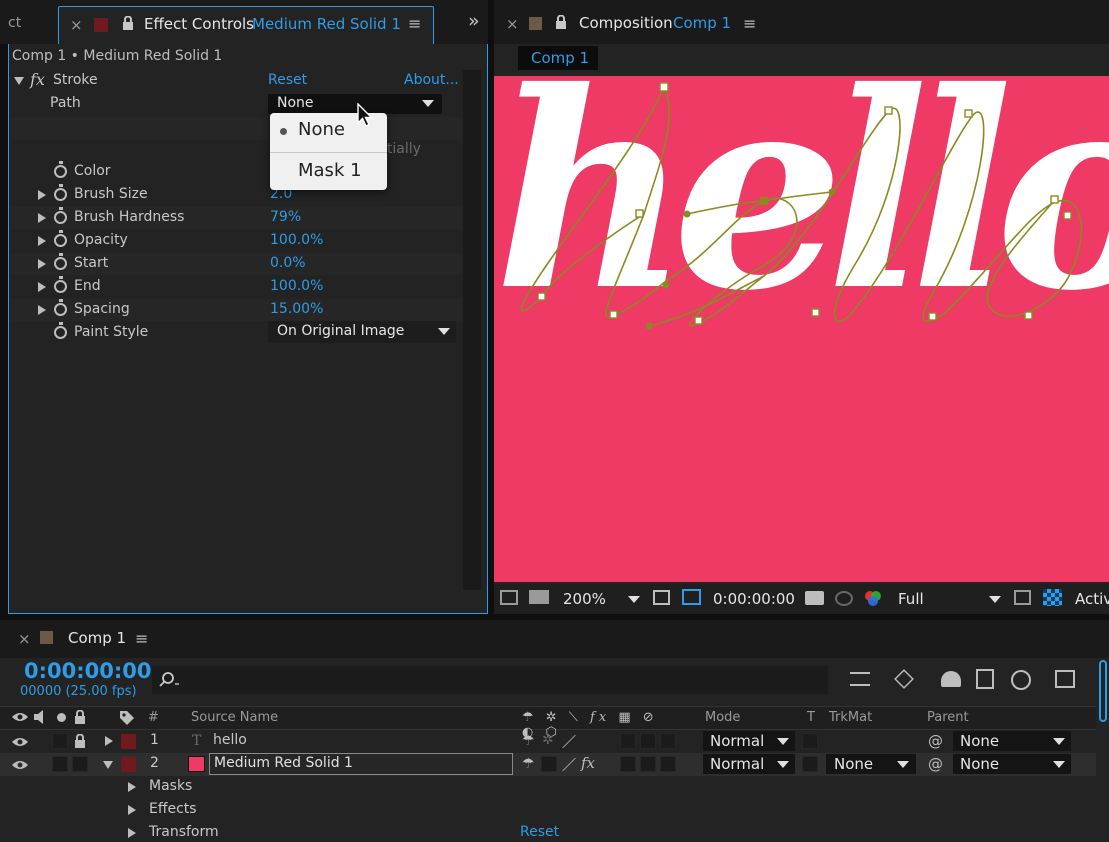 The image size is (1109, 842). I want to click on shy-icon, so click(951, 679).